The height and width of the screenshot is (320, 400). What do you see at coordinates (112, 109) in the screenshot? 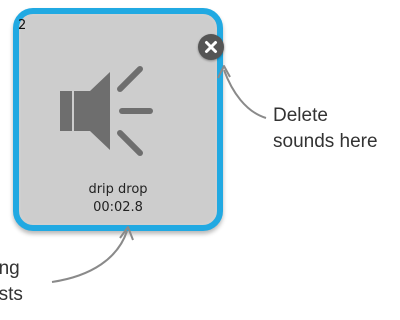
I see `speaker-icon` at bounding box center [112, 109].